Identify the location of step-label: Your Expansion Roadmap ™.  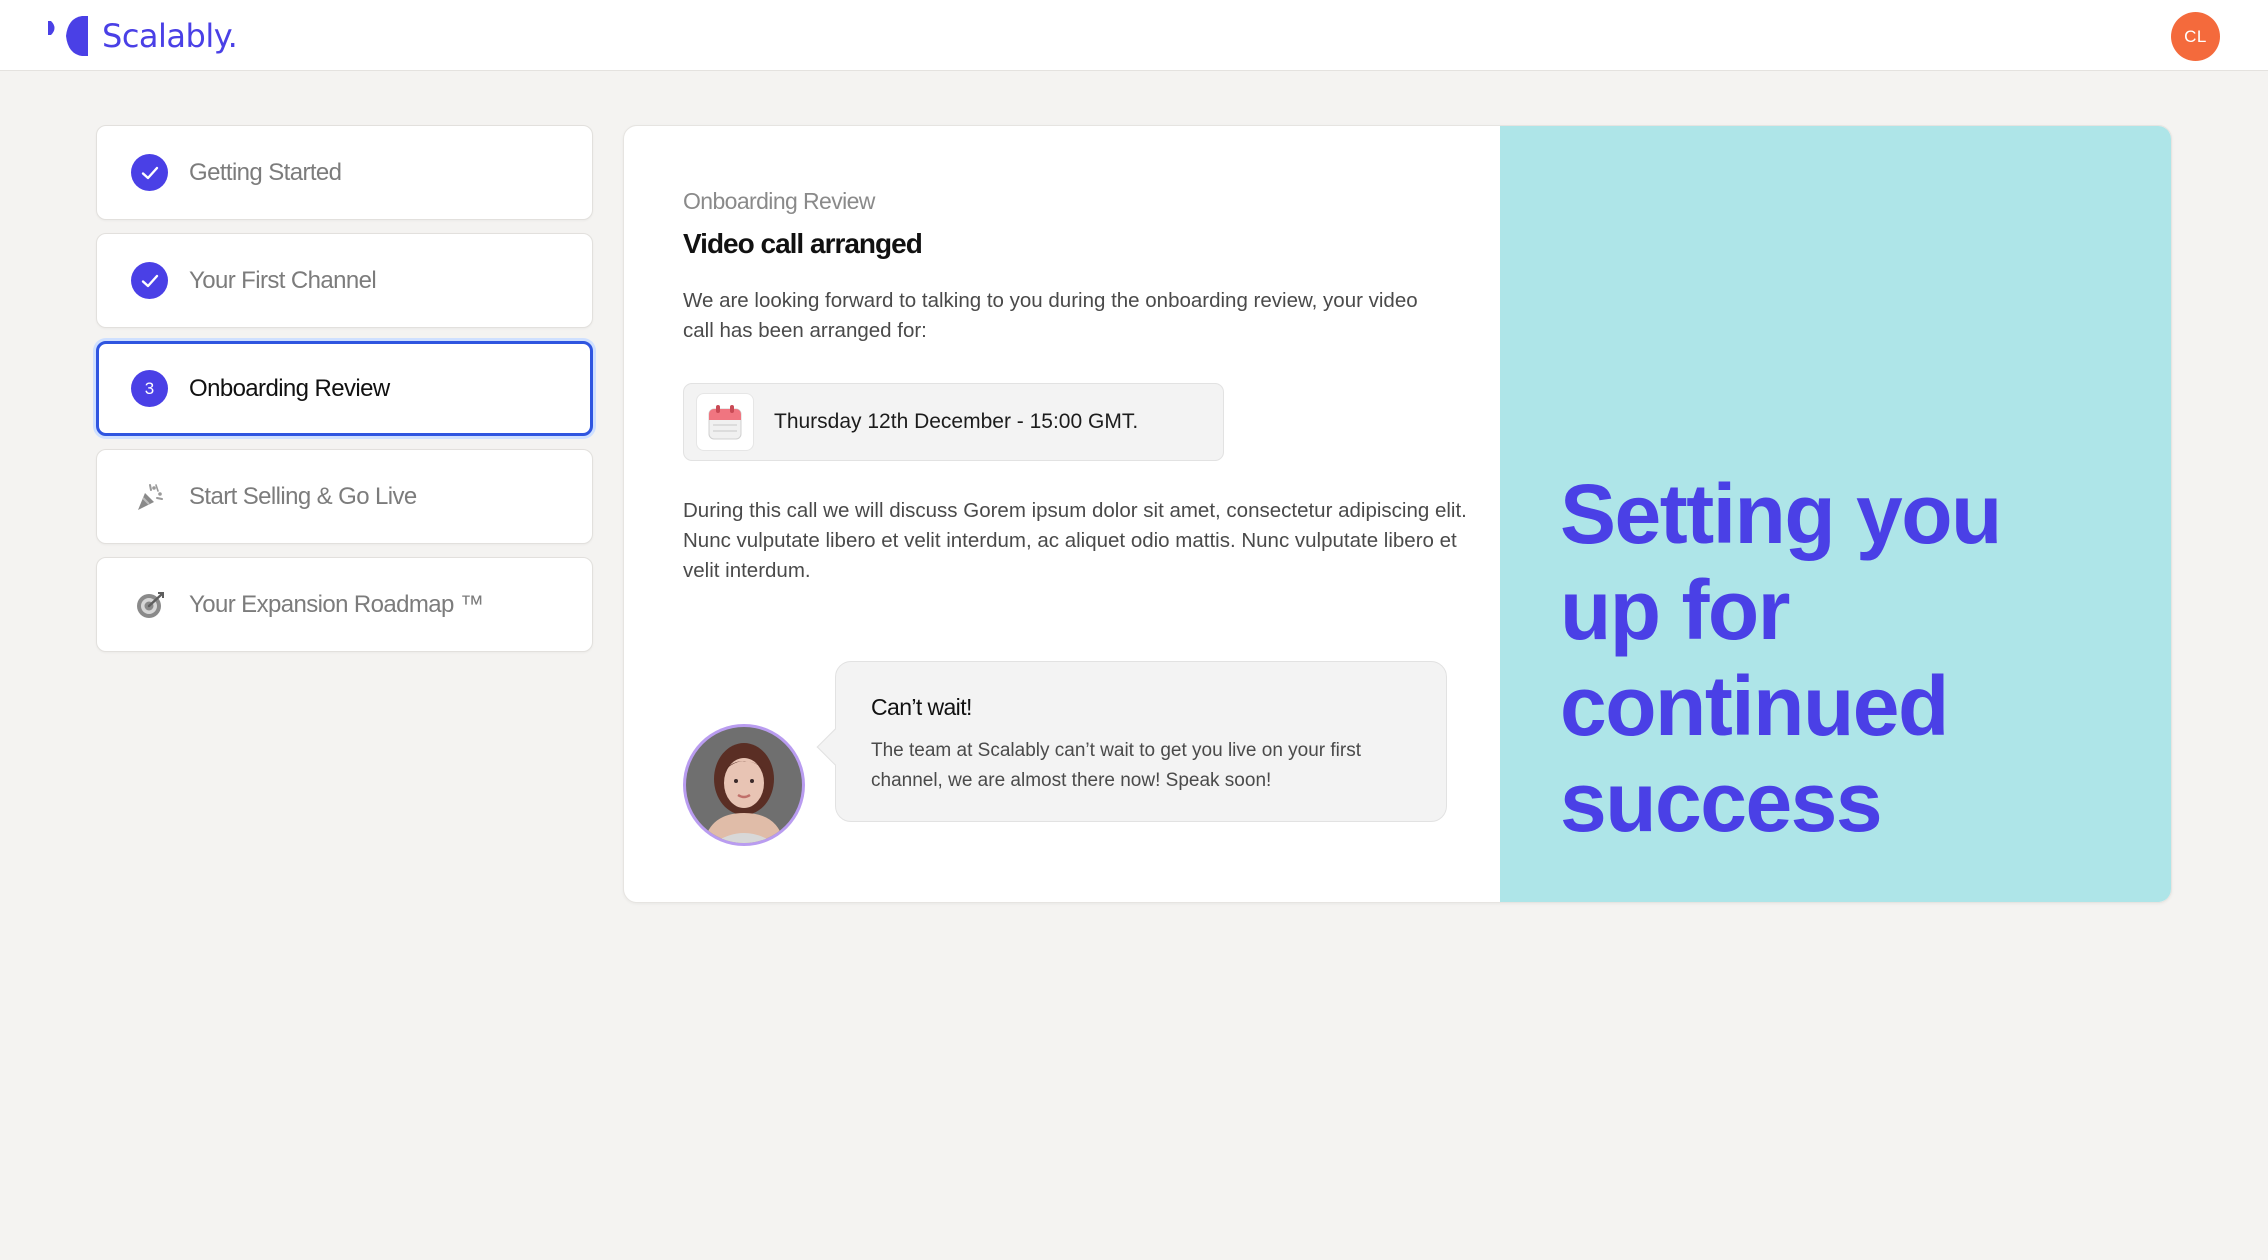
(336, 604).